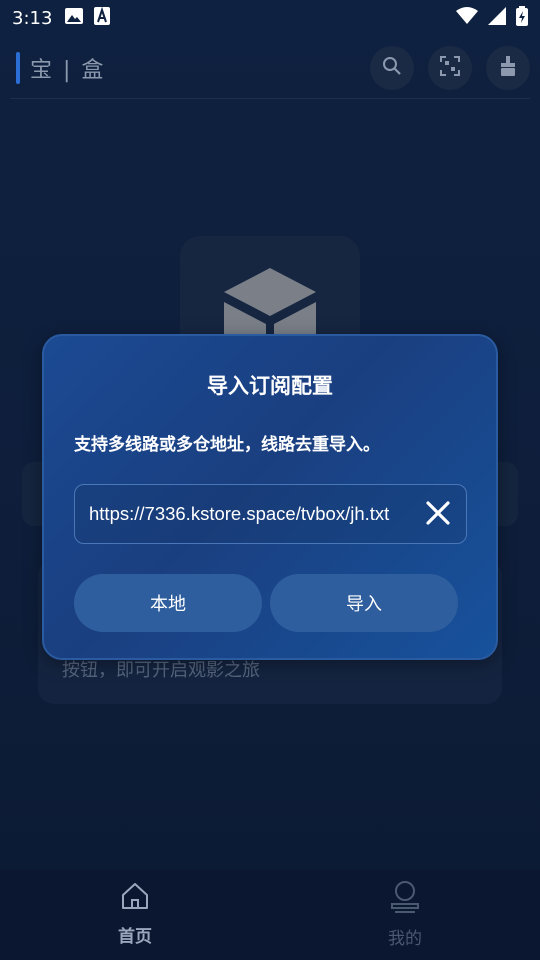 Image resolution: width=540 pixels, height=960 pixels. What do you see at coordinates (405, 899) in the screenshot?
I see `profile-icon` at bounding box center [405, 899].